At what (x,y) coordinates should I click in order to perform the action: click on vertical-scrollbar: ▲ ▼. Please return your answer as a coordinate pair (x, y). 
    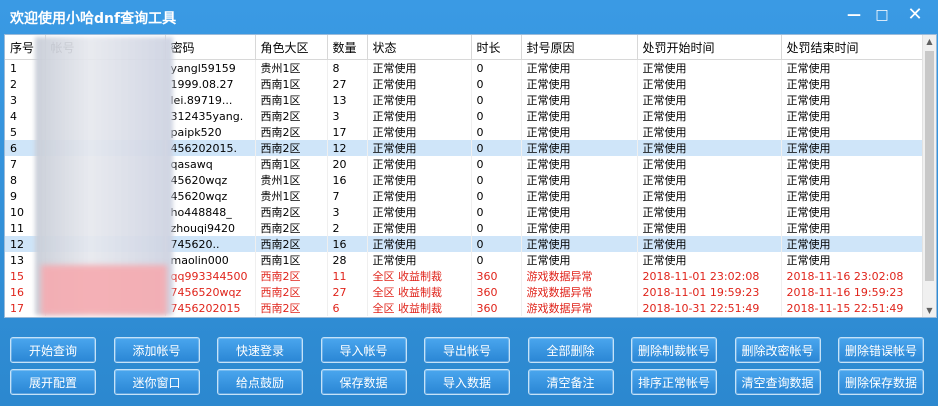
    Looking at the image, I should click on (929, 176).